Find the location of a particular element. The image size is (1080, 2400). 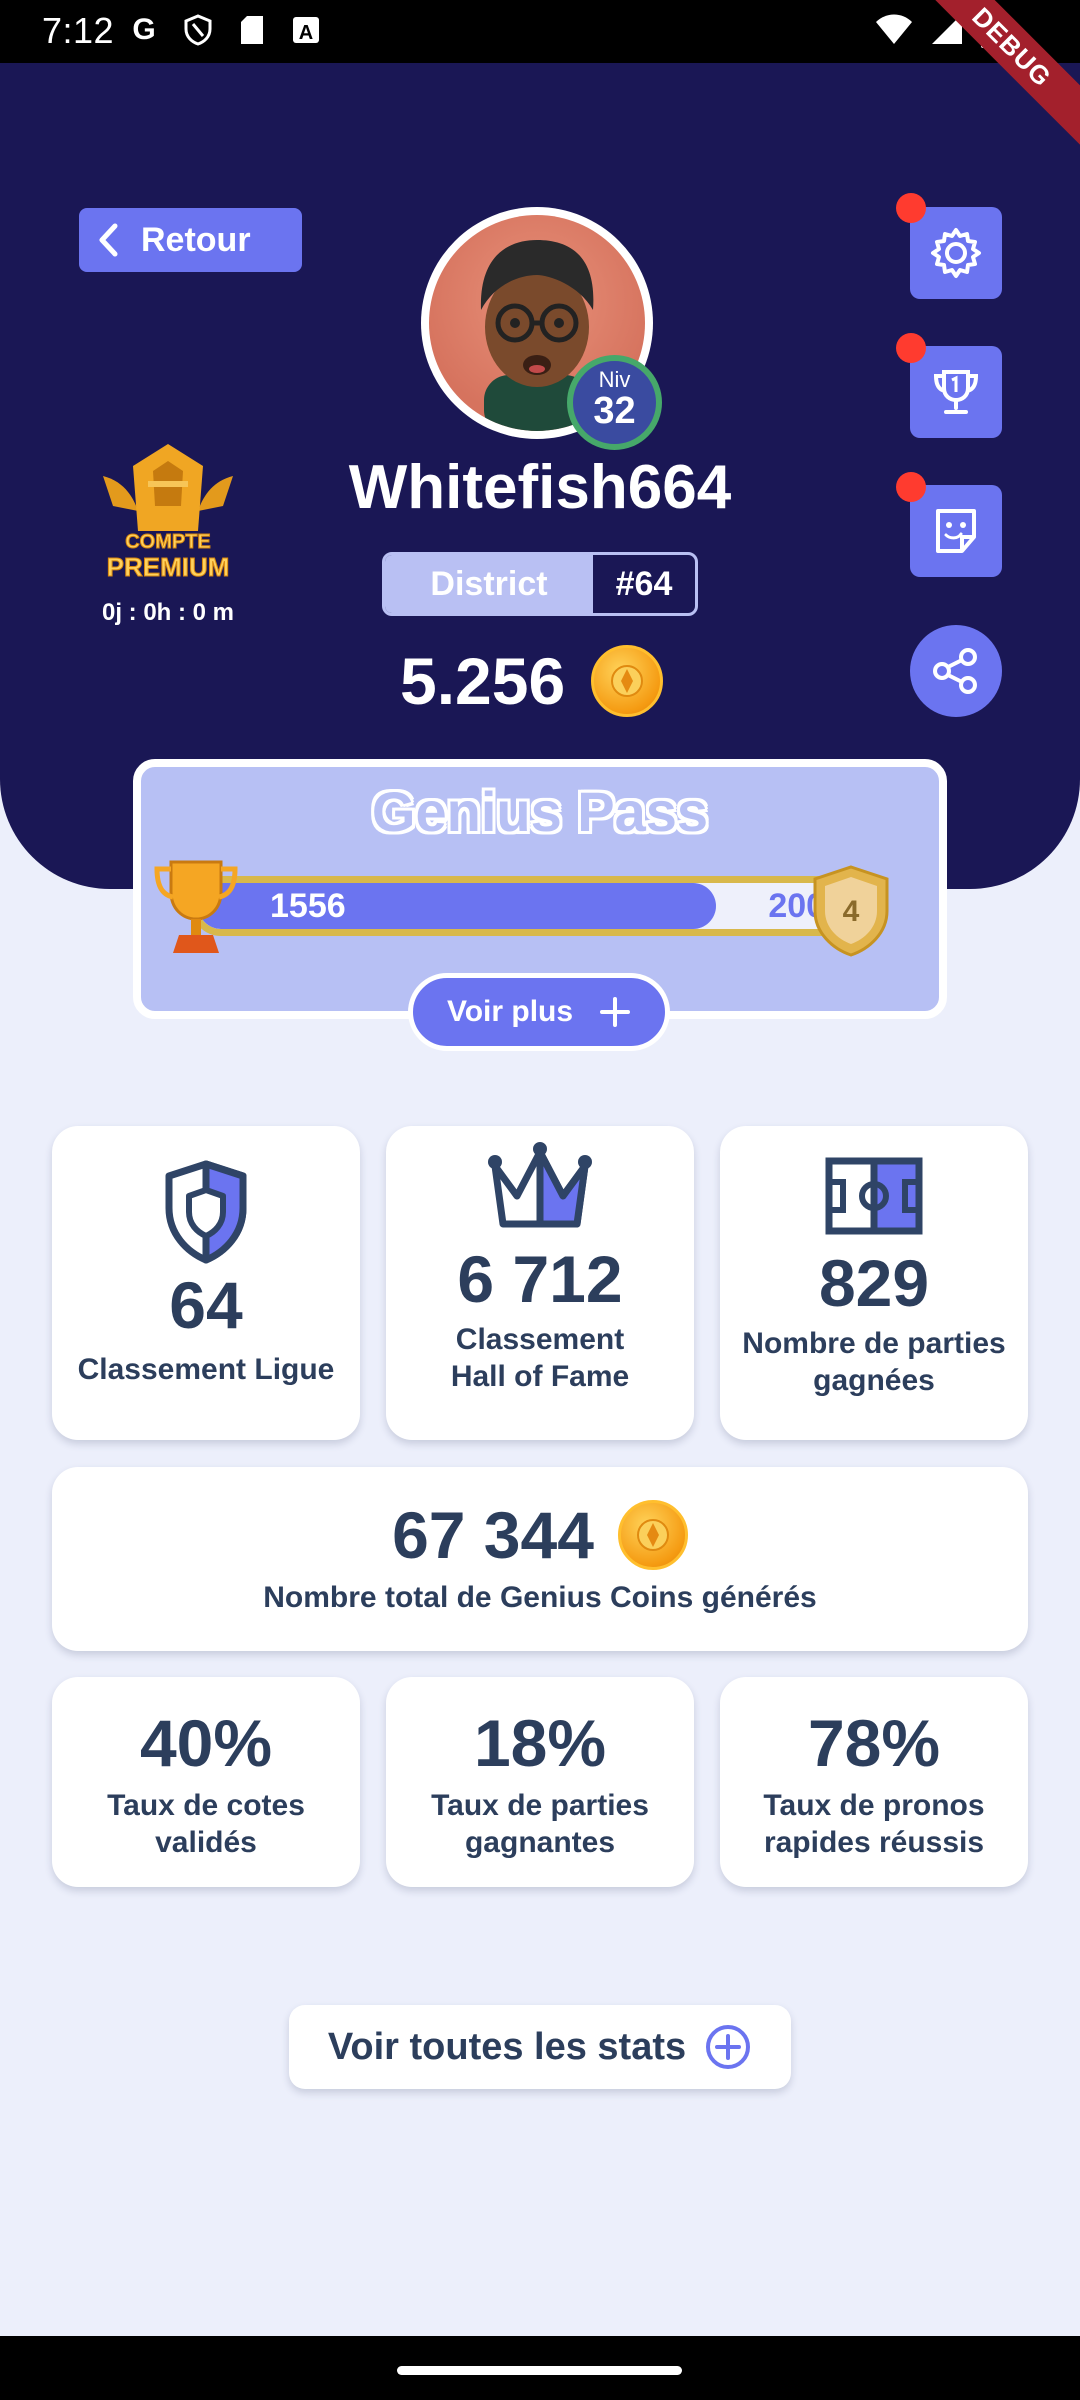

league-rank-label: Classement Ligue is located at coordinates (206, 1369).